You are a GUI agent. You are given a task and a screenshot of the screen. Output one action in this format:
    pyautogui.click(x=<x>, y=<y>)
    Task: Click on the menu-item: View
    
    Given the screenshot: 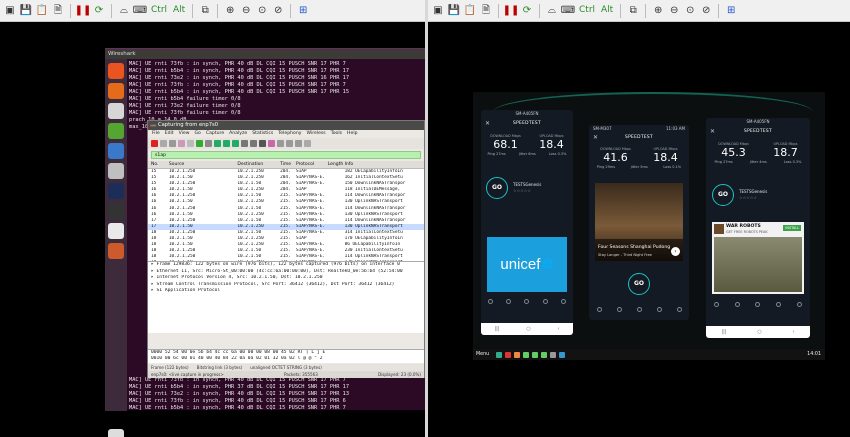 What is the action you would take?
    pyautogui.click(x=184, y=134)
    